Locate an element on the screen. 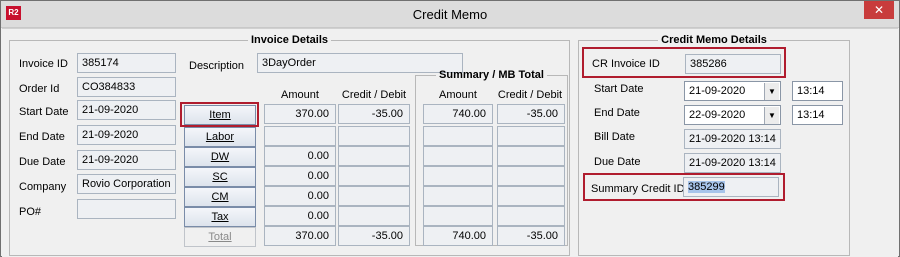 This screenshot has height=257, width=900. order-id-label: Order Id is located at coordinates (39, 89).